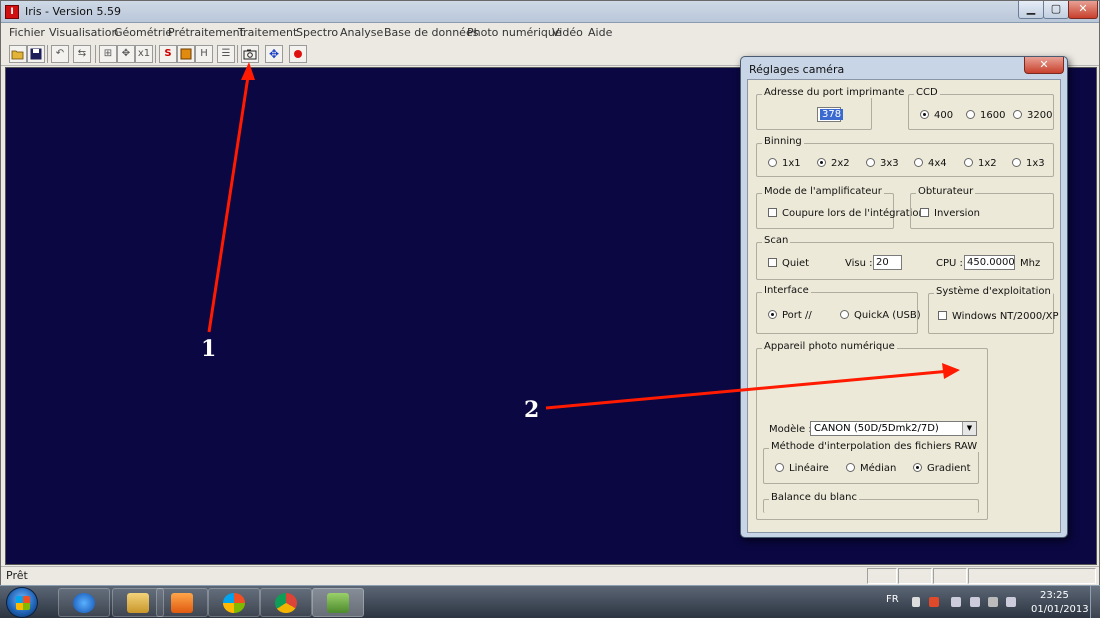  Describe the element at coordinates (829, 346) in the screenshot. I see `camera-group-title: Appareil photo numérique` at that location.